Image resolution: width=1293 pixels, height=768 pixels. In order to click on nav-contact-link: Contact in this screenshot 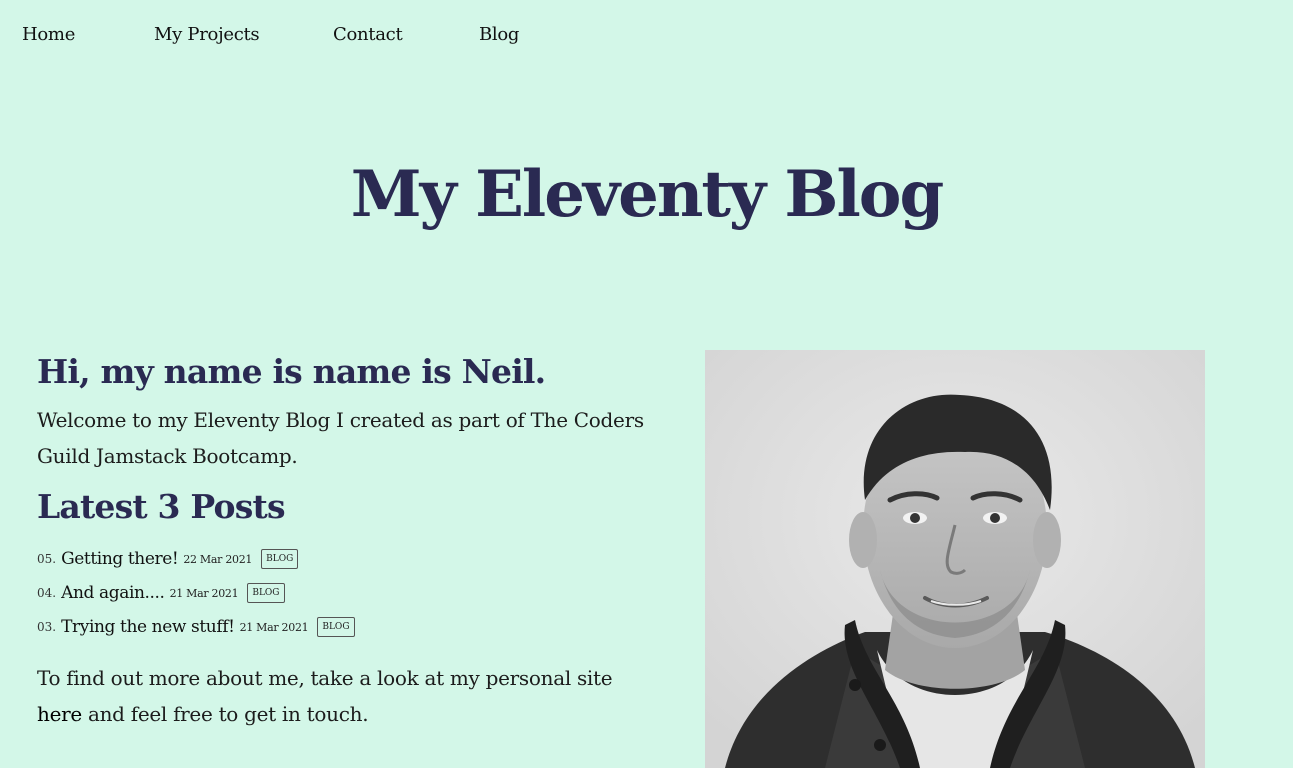, I will do `click(406, 35)`.